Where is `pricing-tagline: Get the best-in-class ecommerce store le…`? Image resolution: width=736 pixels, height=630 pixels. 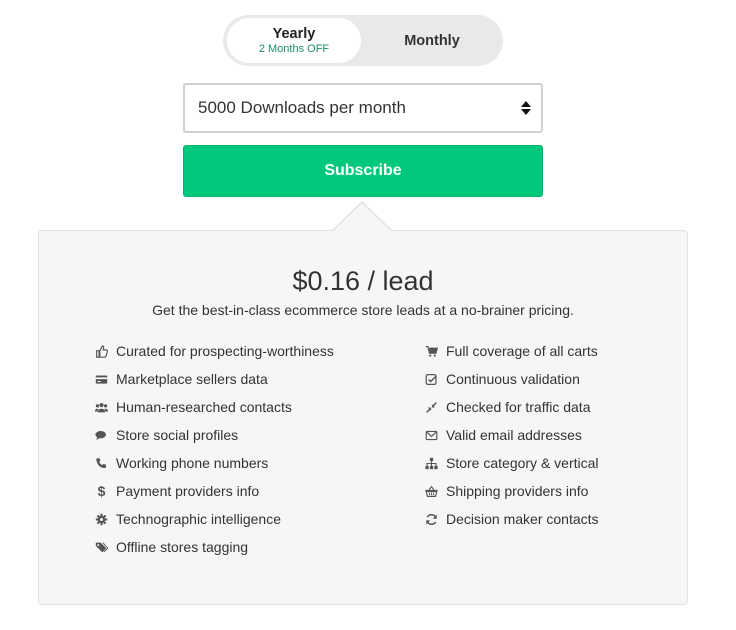
pricing-tagline: Get the best-in-class ecommerce store le… is located at coordinates (363, 310).